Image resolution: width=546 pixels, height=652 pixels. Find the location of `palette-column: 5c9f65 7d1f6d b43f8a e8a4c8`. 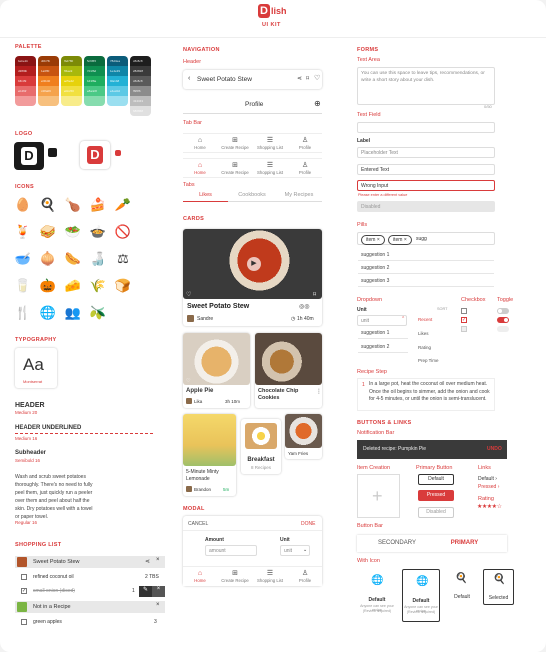

palette-column: 5c9f65 7d1f6d b43f8a e8a4c8 is located at coordinates (94, 81).